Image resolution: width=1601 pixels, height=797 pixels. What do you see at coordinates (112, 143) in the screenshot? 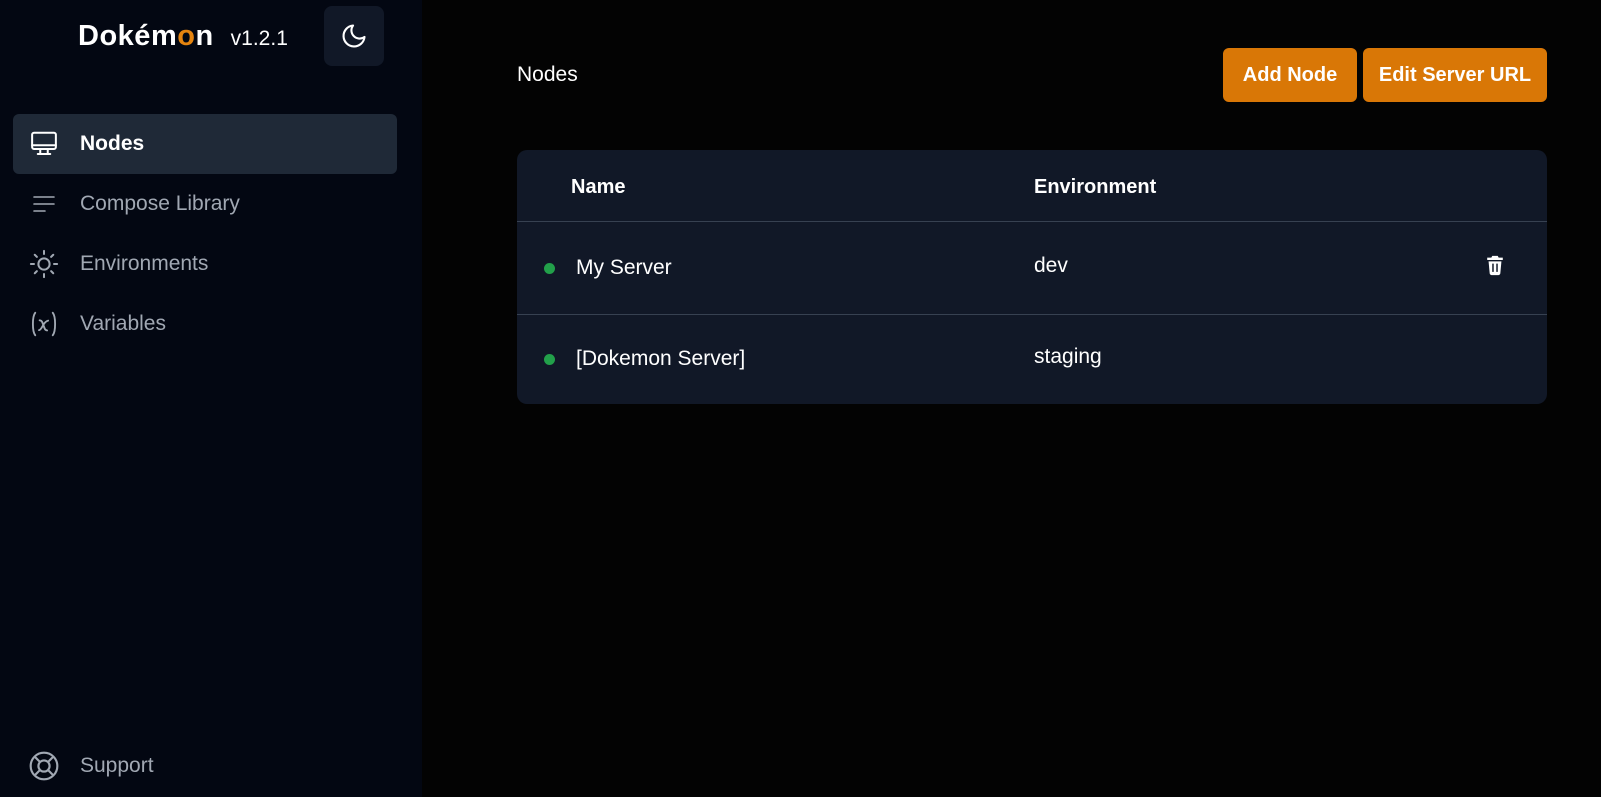
I see `sidebar-item-label: Nodes` at bounding box center [112, 143].